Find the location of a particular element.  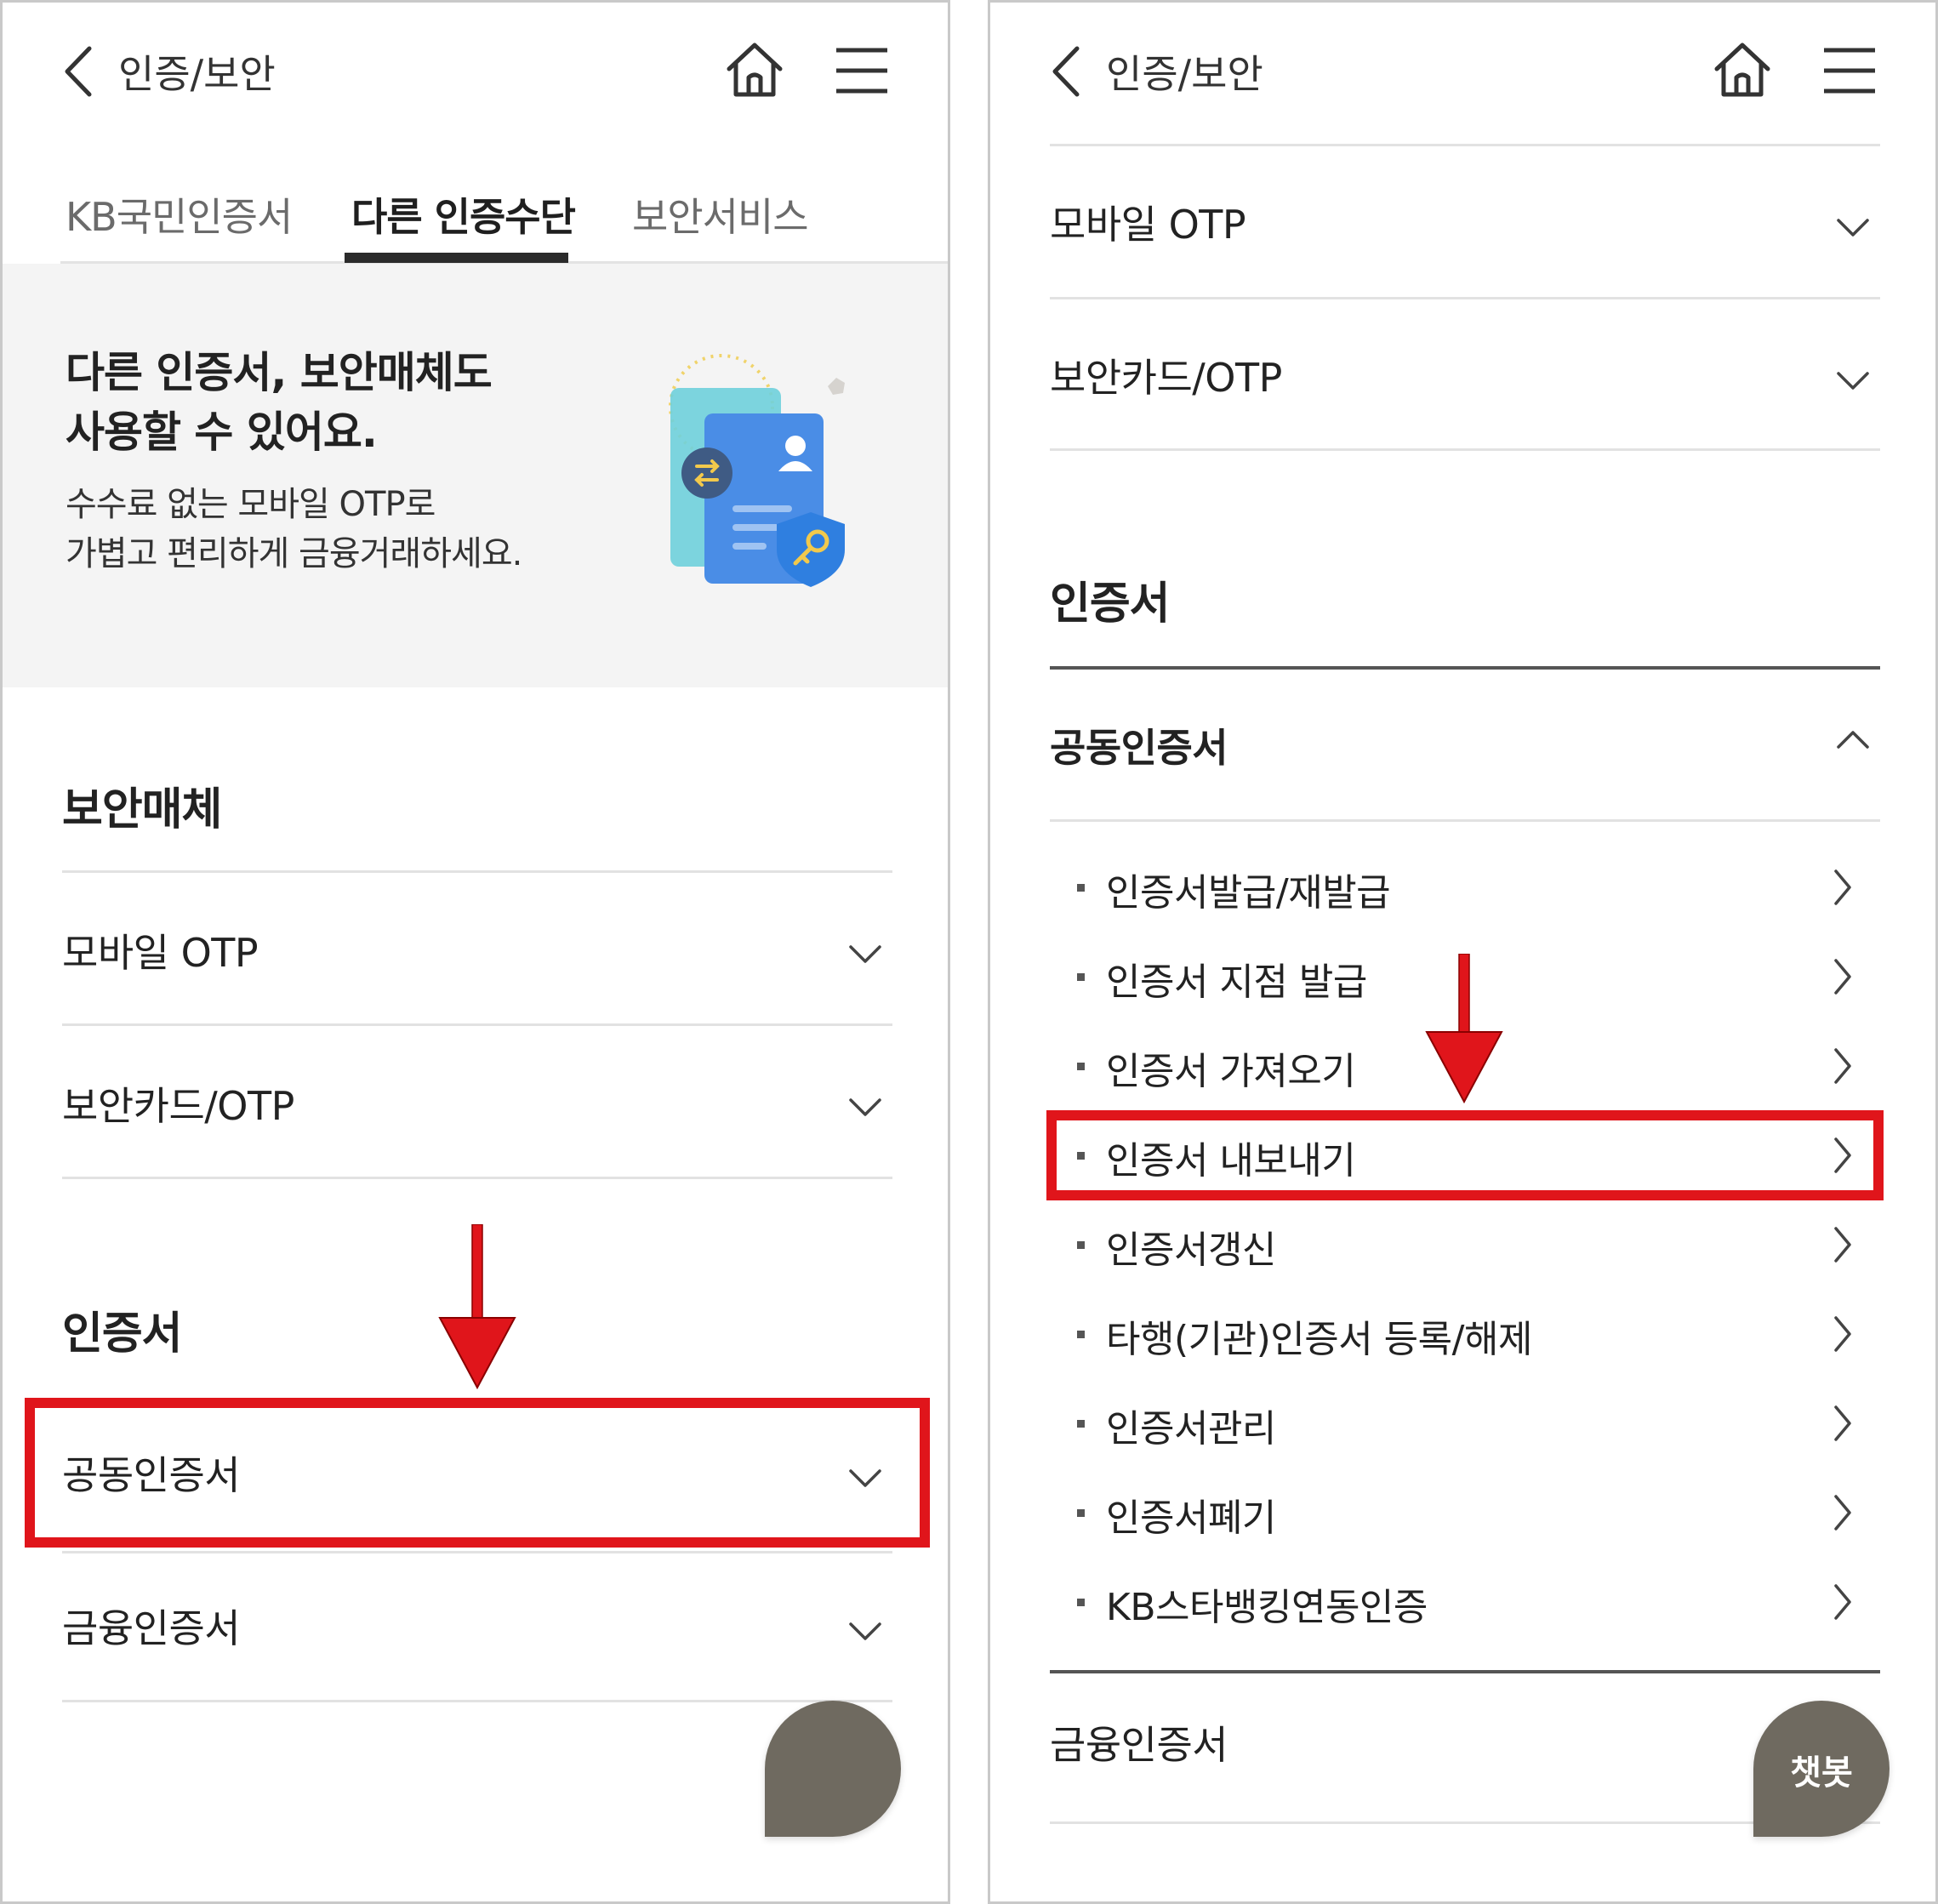

chatbot-button: 챗봇 is located at coordinates (1821, 1769).